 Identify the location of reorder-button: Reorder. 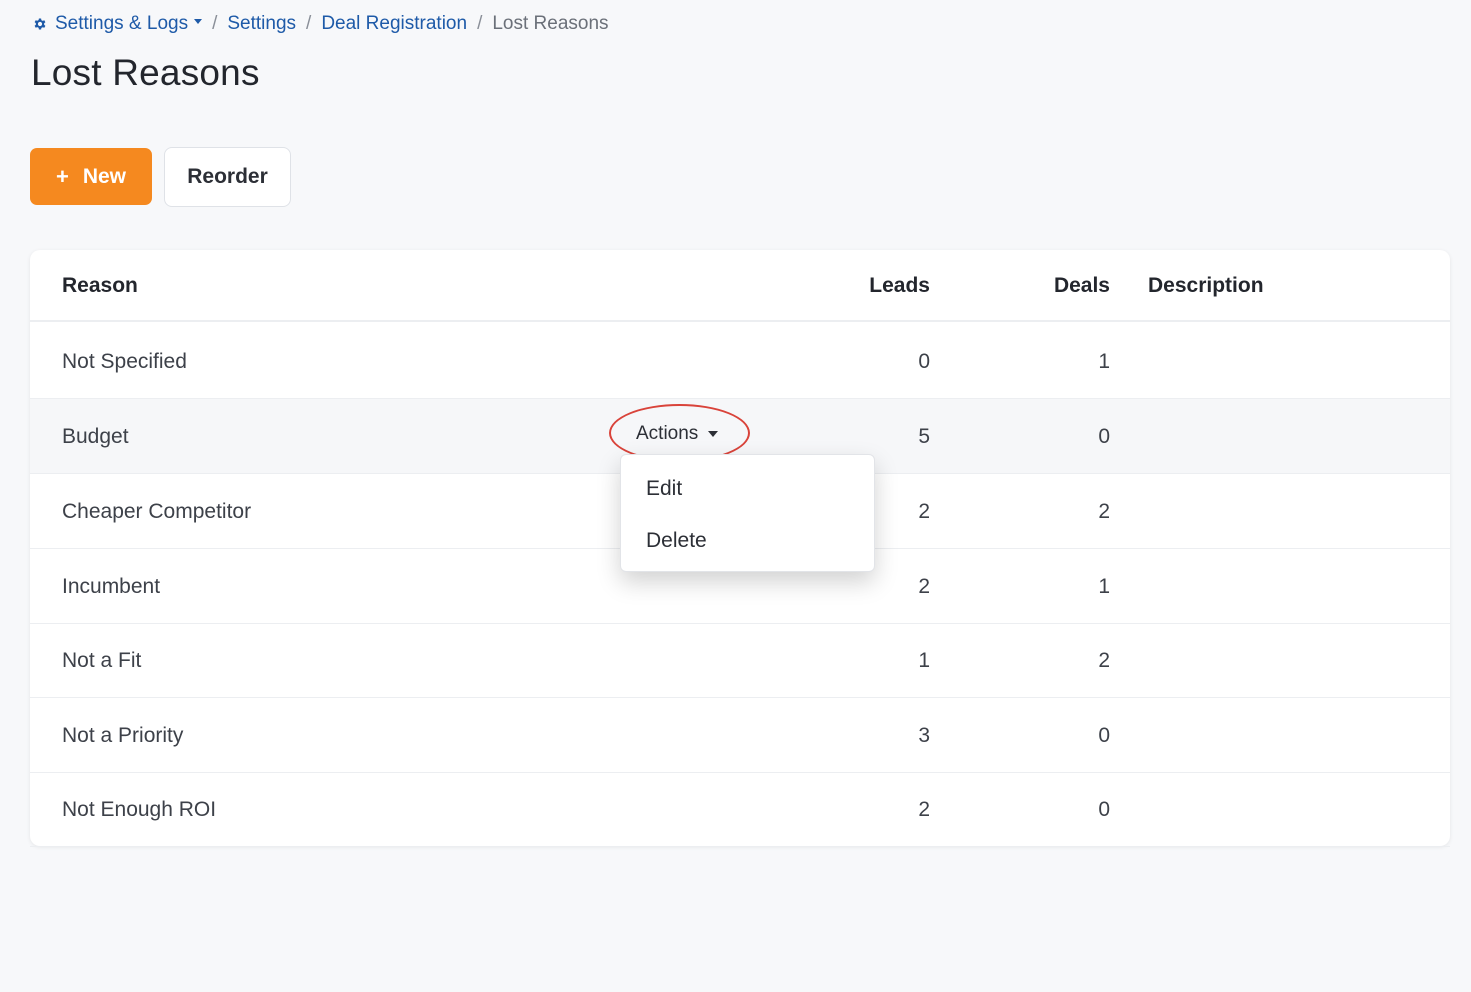
(227, 177).